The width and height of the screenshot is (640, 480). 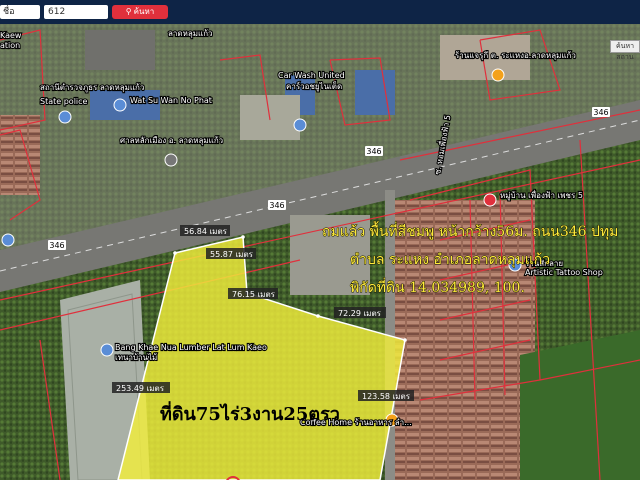 I want to click on measurement-label: 76.15 เมตร, so click(x=254, y=294).